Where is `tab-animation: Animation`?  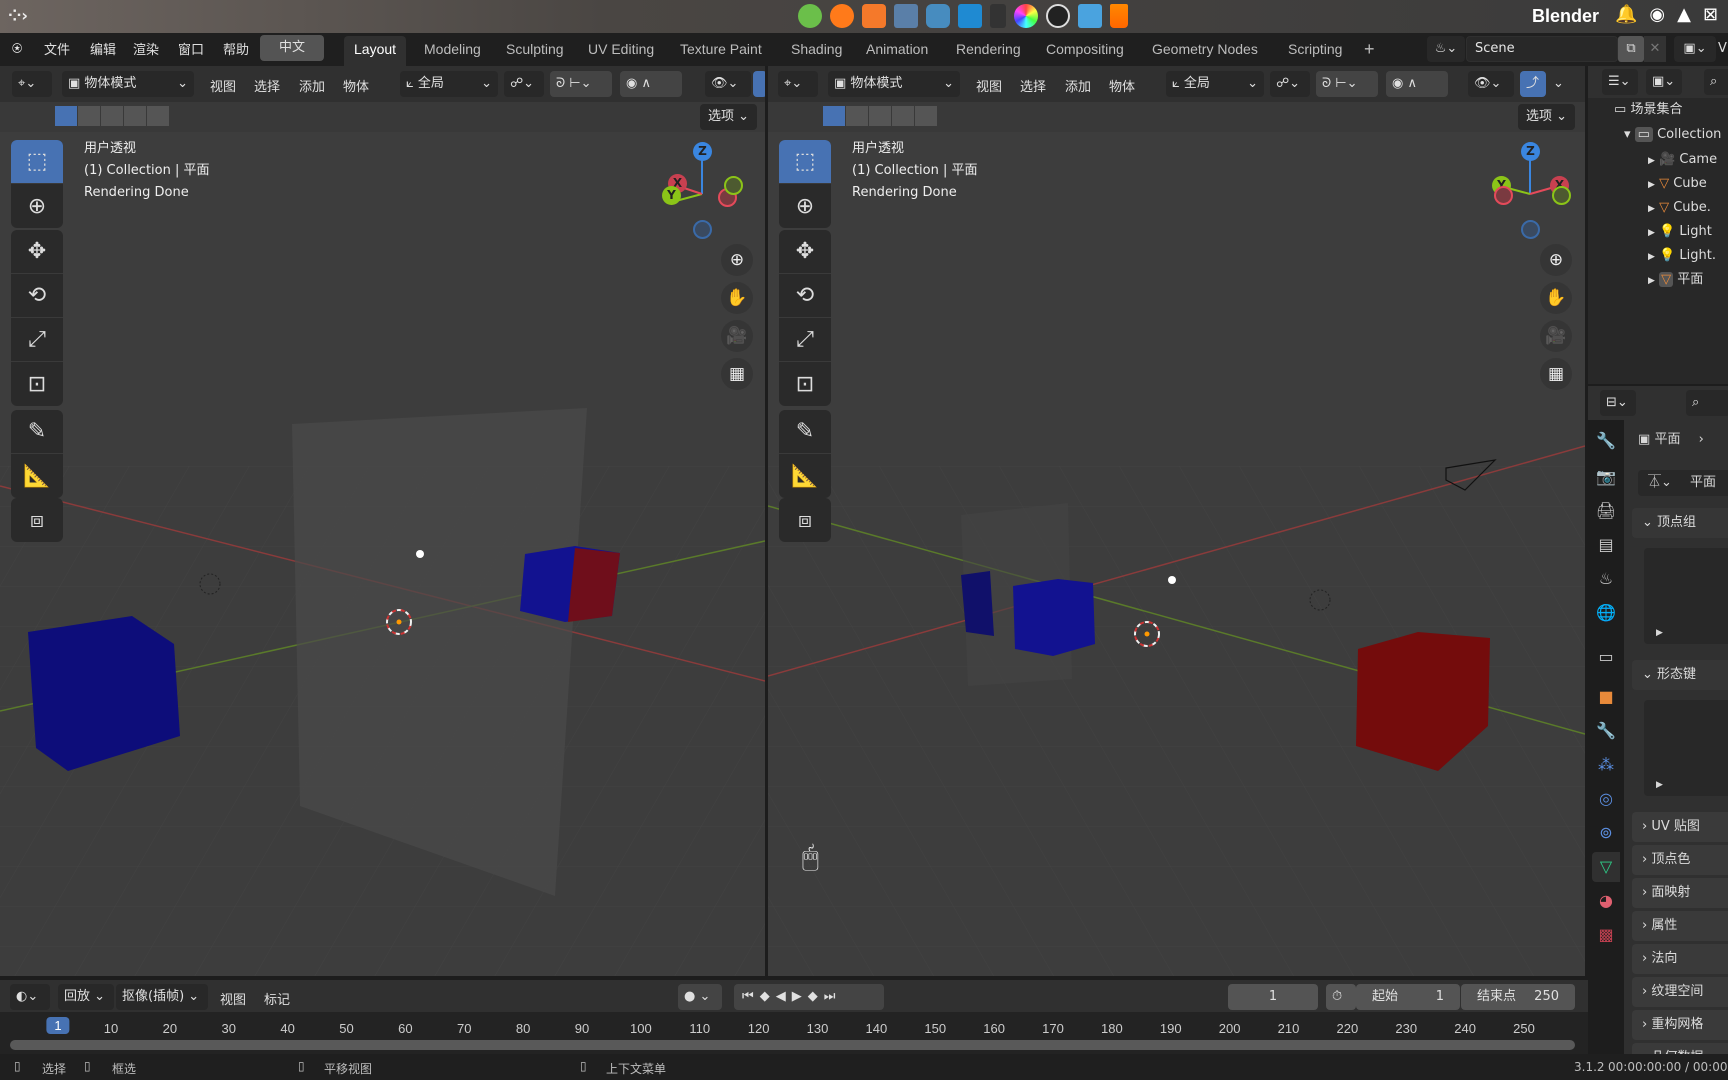 tab-animation: Animation is located at coordinates (897, 51).